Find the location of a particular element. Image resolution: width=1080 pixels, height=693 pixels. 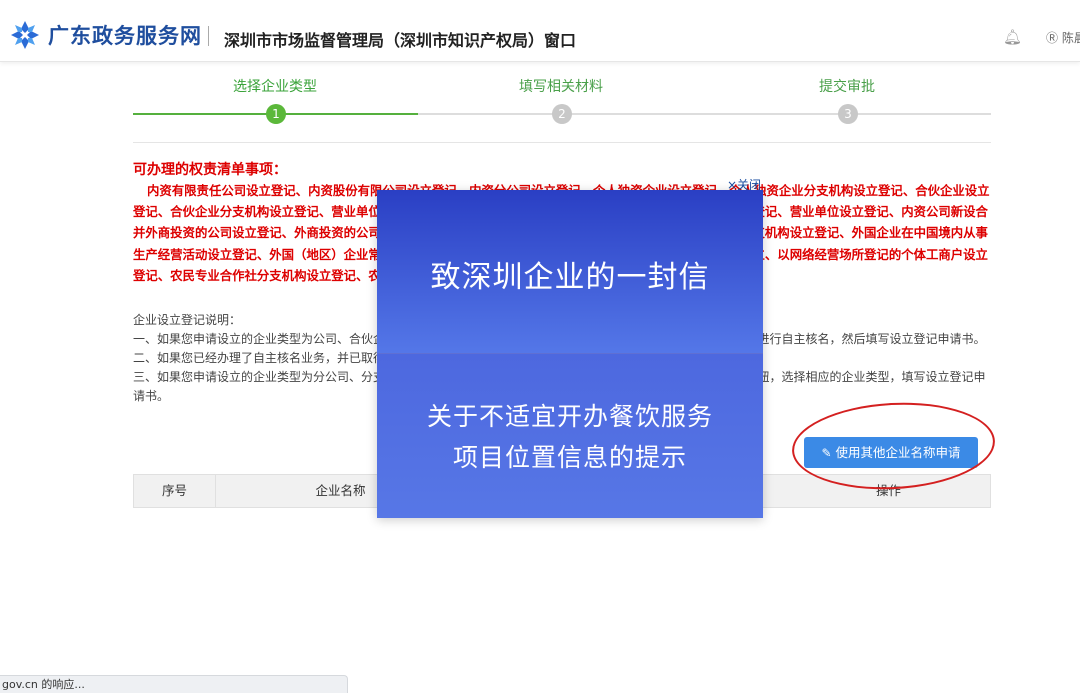

header-divider is located at coordinates (208, 36).